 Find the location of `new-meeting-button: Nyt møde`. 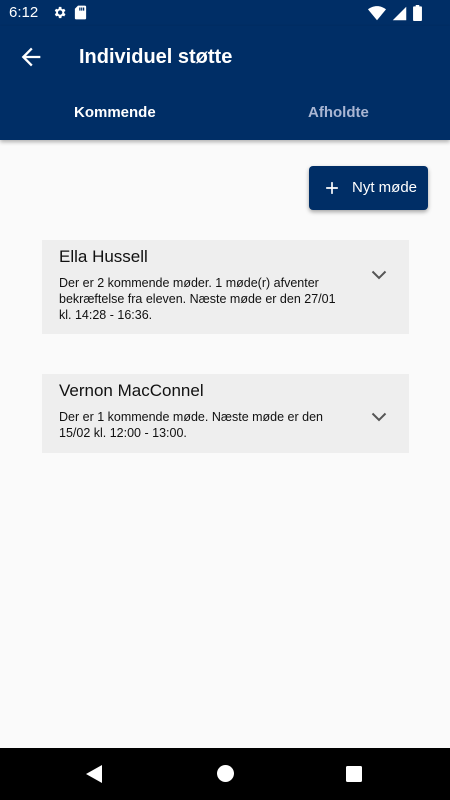

new-meeting-button: Nyt møde is located at coordinates (368, 188).